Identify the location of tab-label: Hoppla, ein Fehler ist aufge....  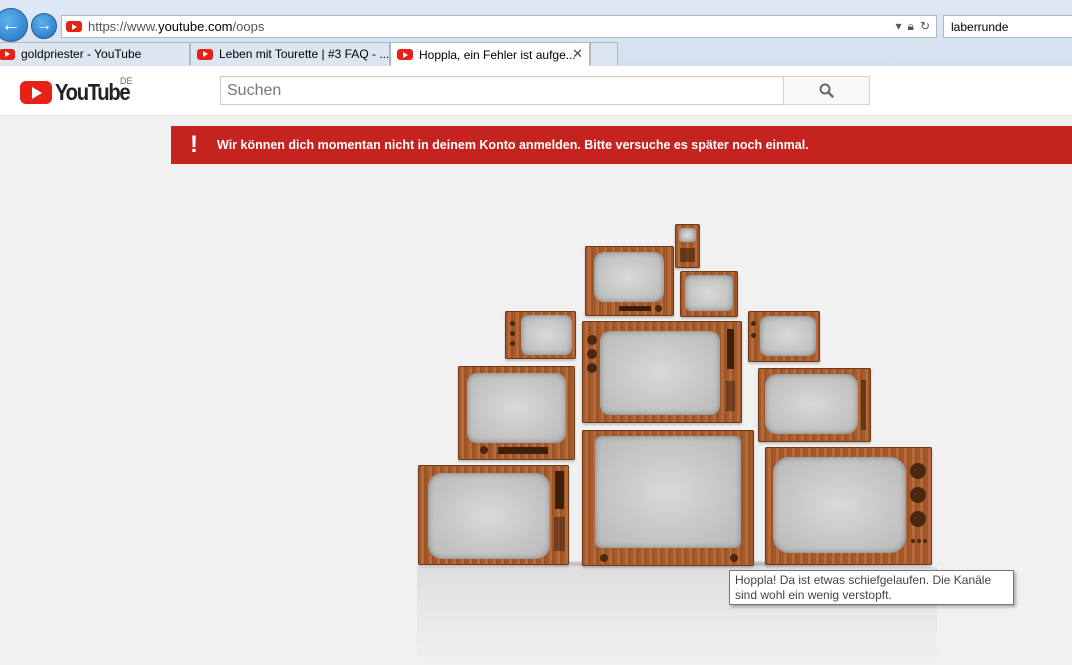
(497, 54).